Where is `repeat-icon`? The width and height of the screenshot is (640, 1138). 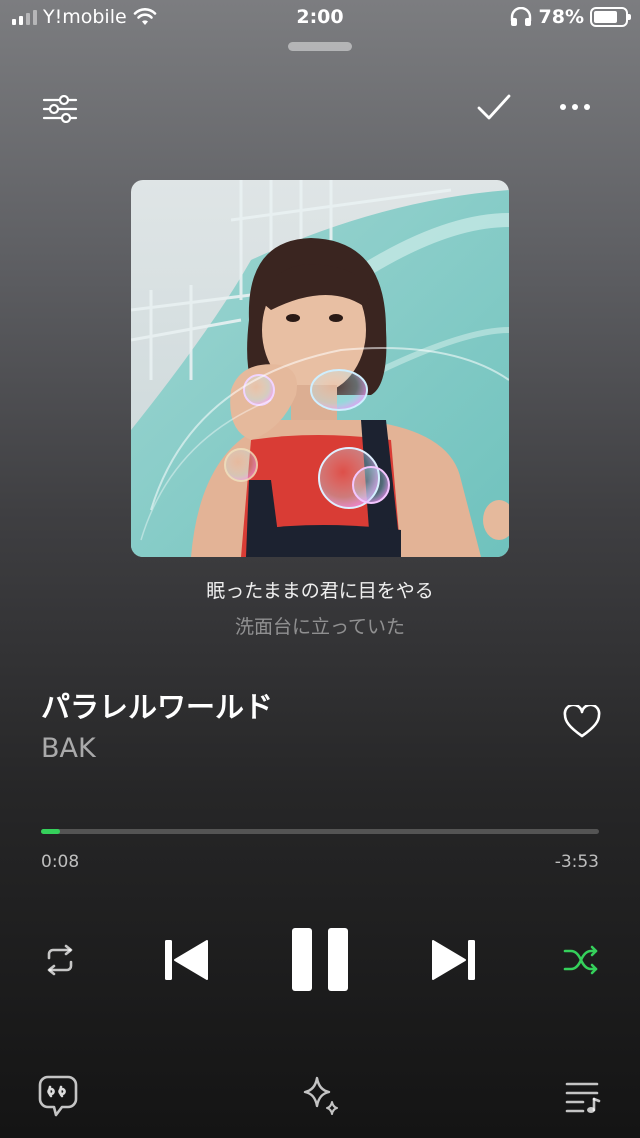
repeat-icon is located at coordinates (60, 960).